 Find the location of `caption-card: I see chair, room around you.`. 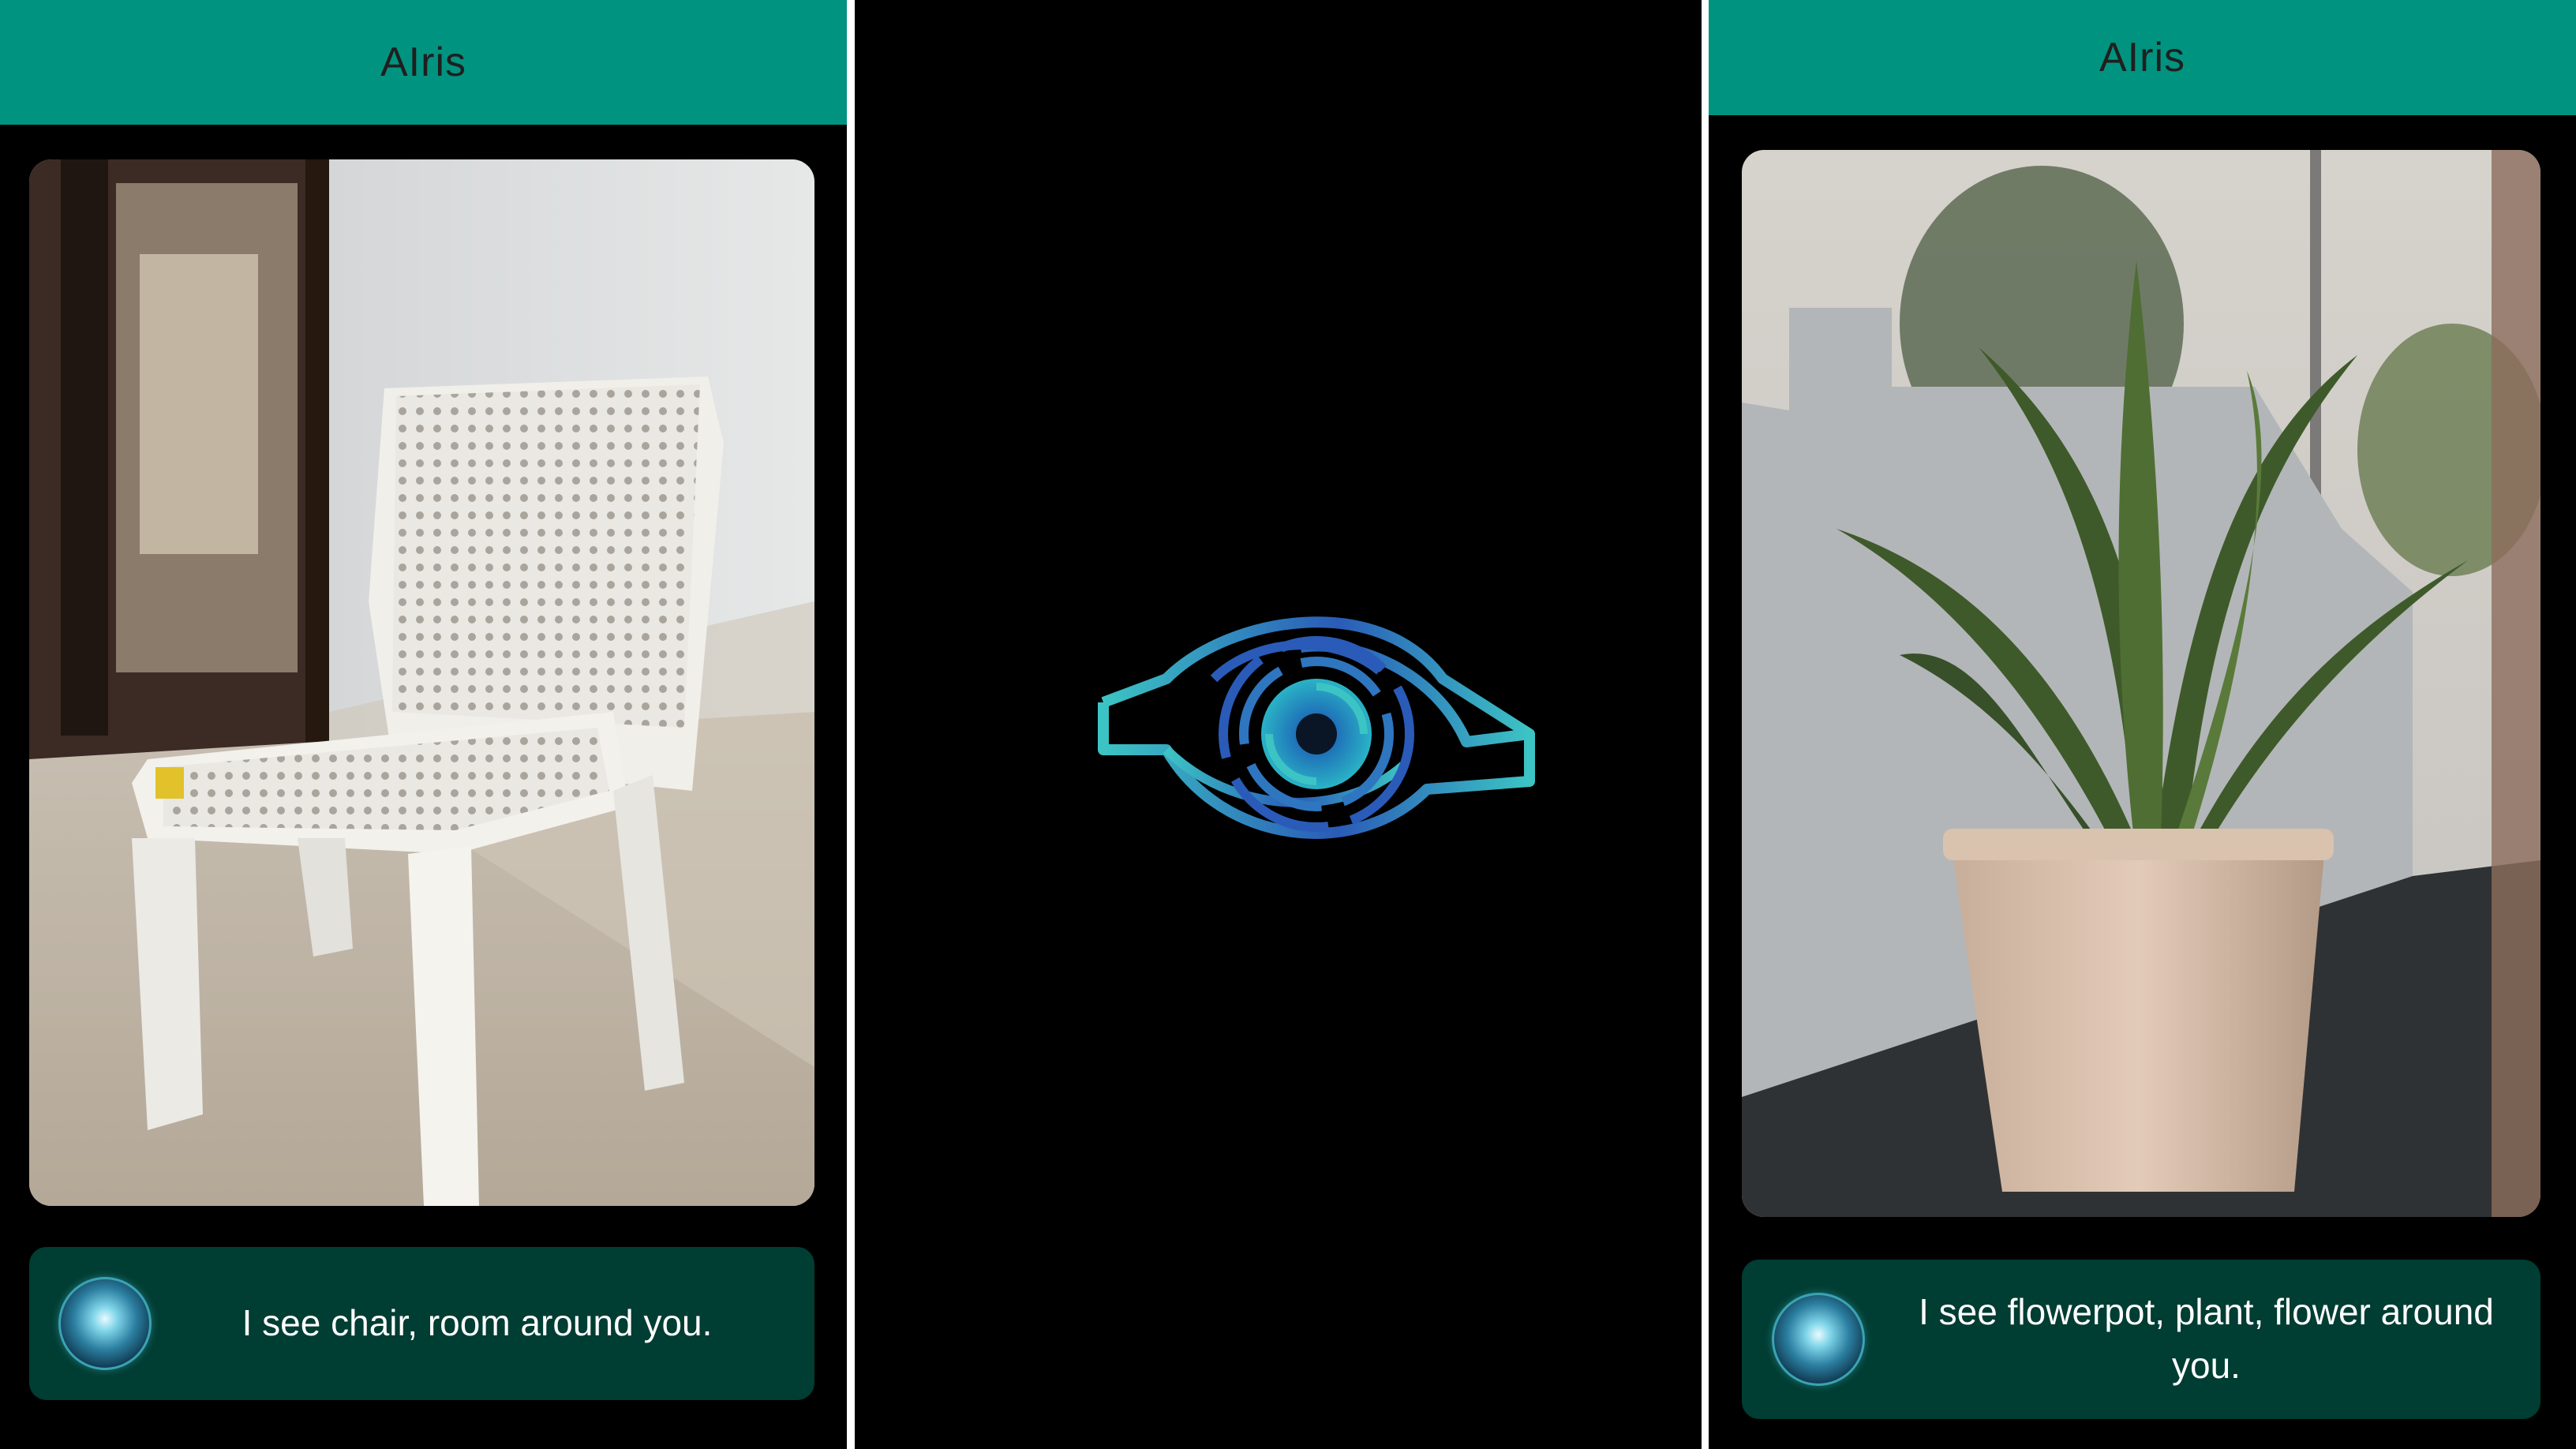

caption-card: I see chair, room around you. is located at coordinates (421, 1323).